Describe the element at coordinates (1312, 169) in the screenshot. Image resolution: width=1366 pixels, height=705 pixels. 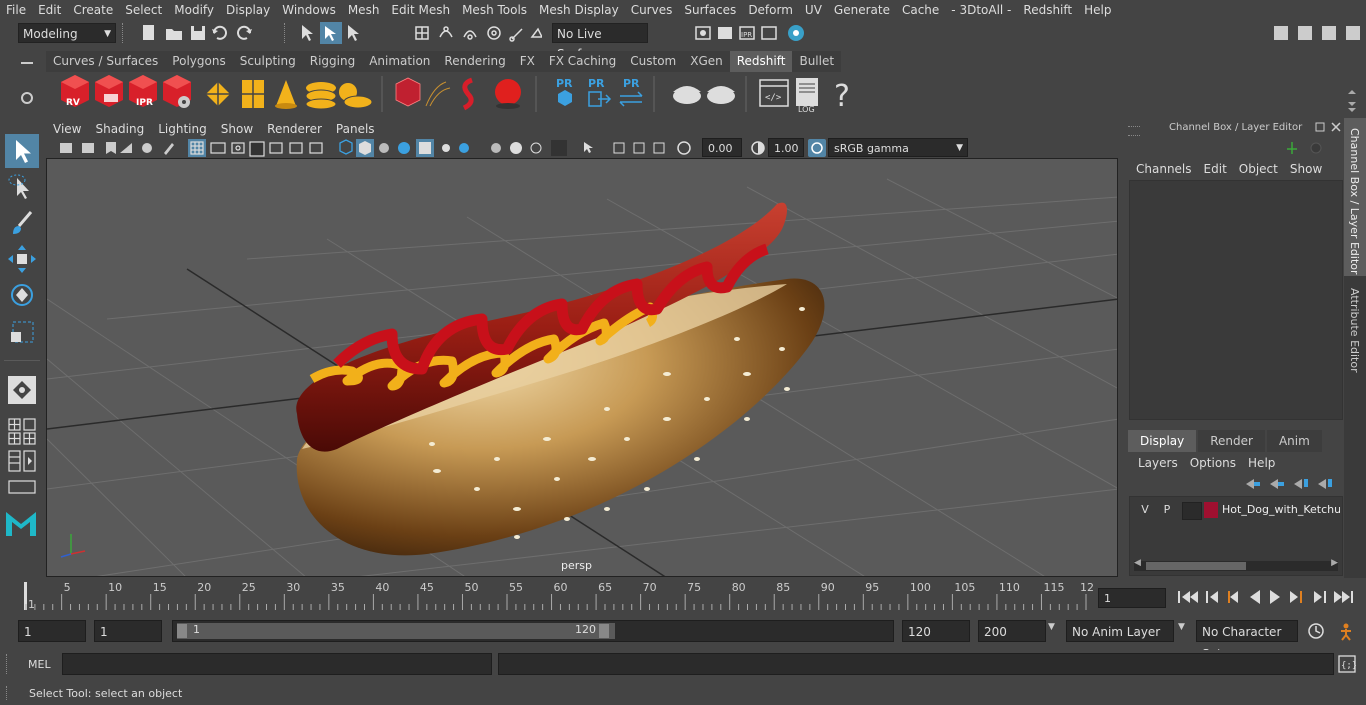
I see `channel-box-menu-show: Show` at that location.